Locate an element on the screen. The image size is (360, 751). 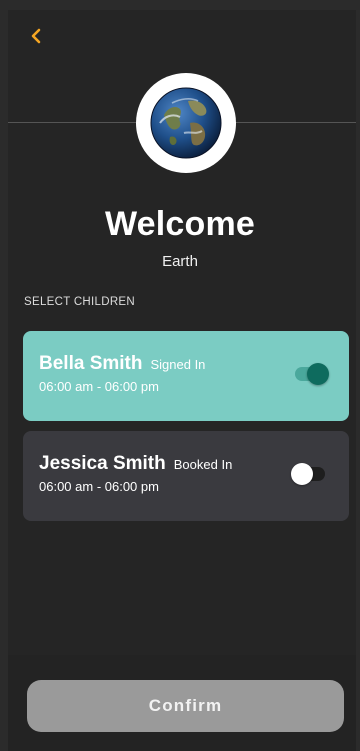
select-children-label: SELECT CHILDREN is located at coordinates (80, 302).